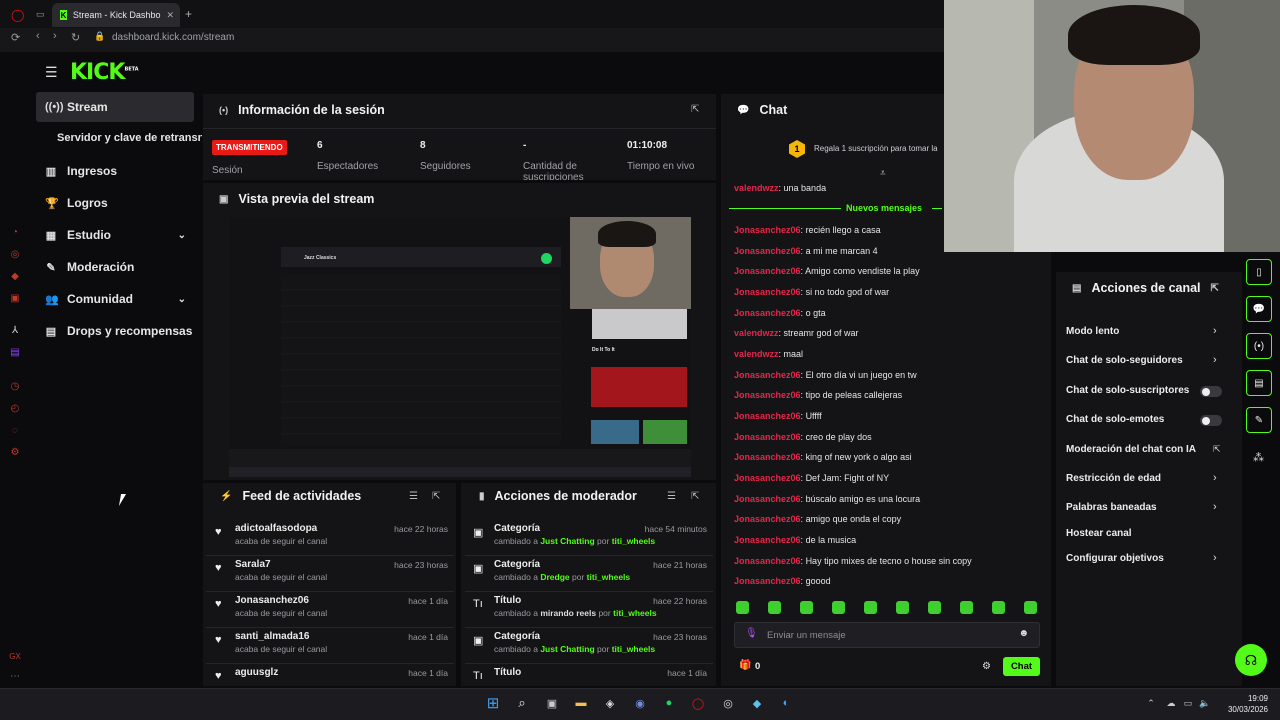  I want to click on refresh-icon: ↻, so click(75, 37).